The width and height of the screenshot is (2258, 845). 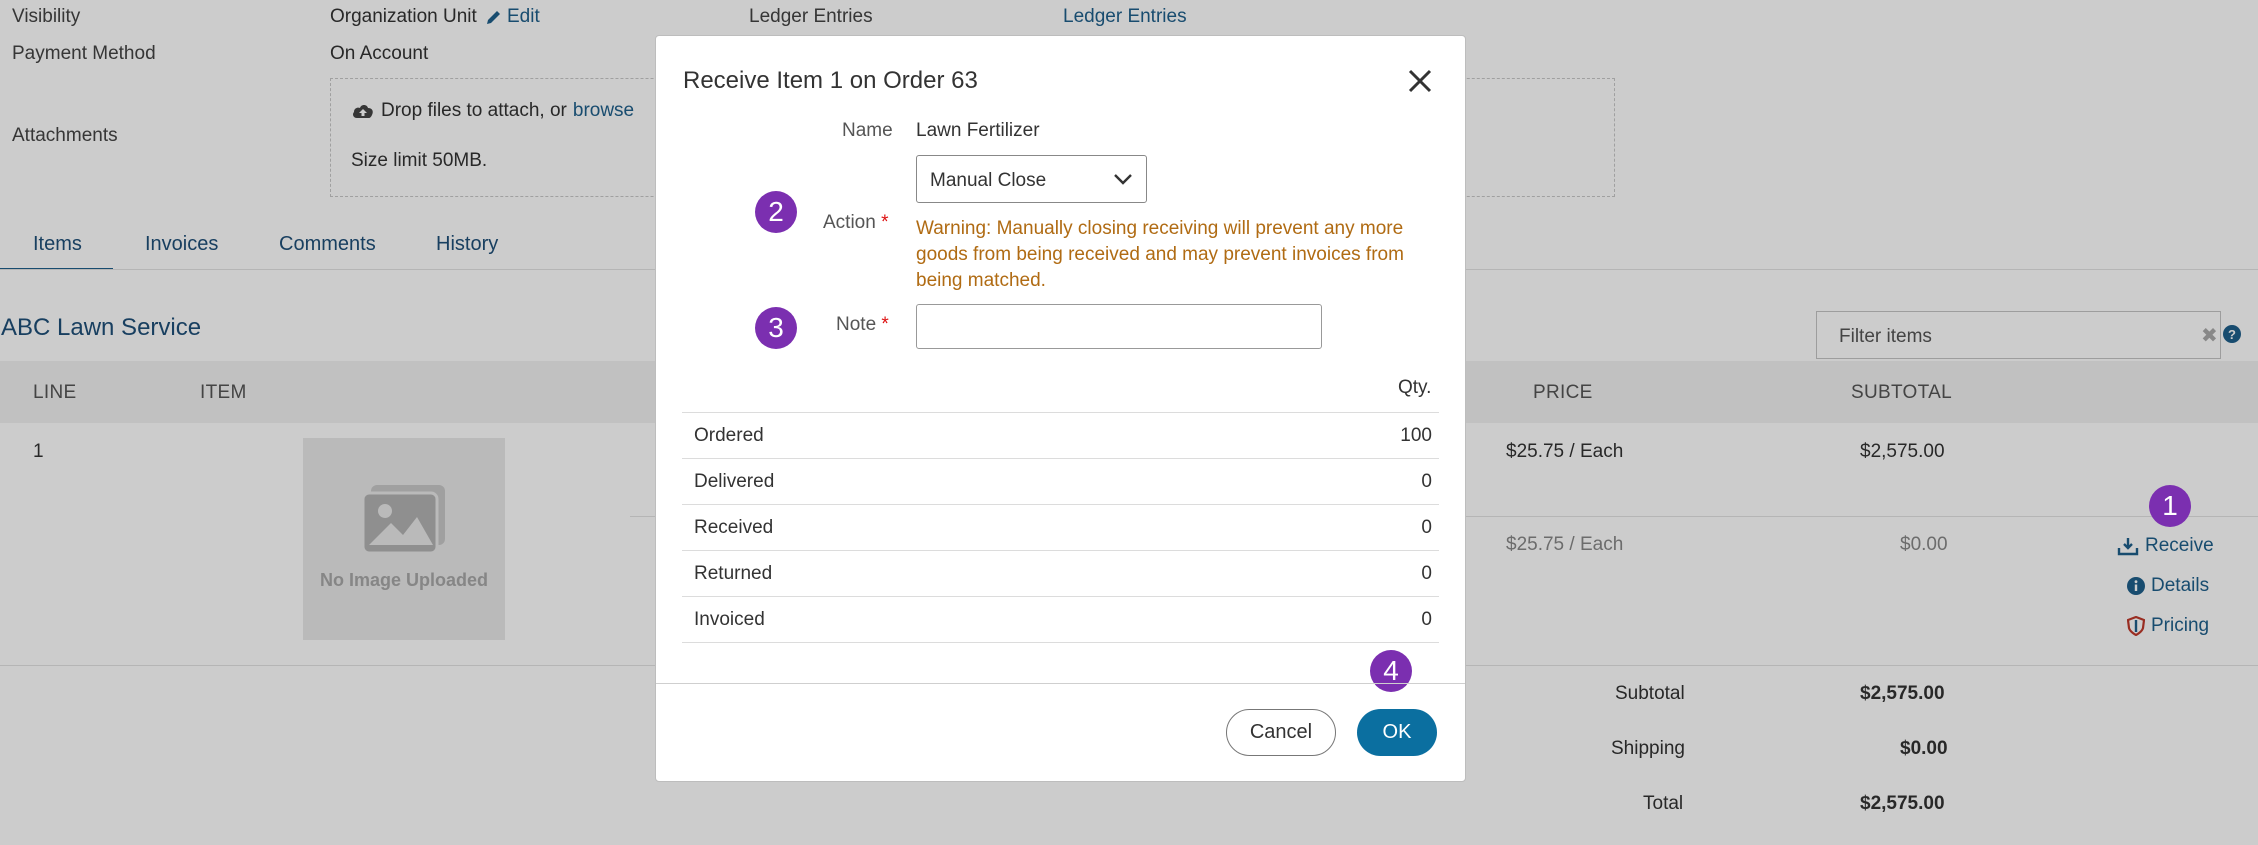 I want to click on qty-row-returned: Returned 0, so click(x=1060, y=573).